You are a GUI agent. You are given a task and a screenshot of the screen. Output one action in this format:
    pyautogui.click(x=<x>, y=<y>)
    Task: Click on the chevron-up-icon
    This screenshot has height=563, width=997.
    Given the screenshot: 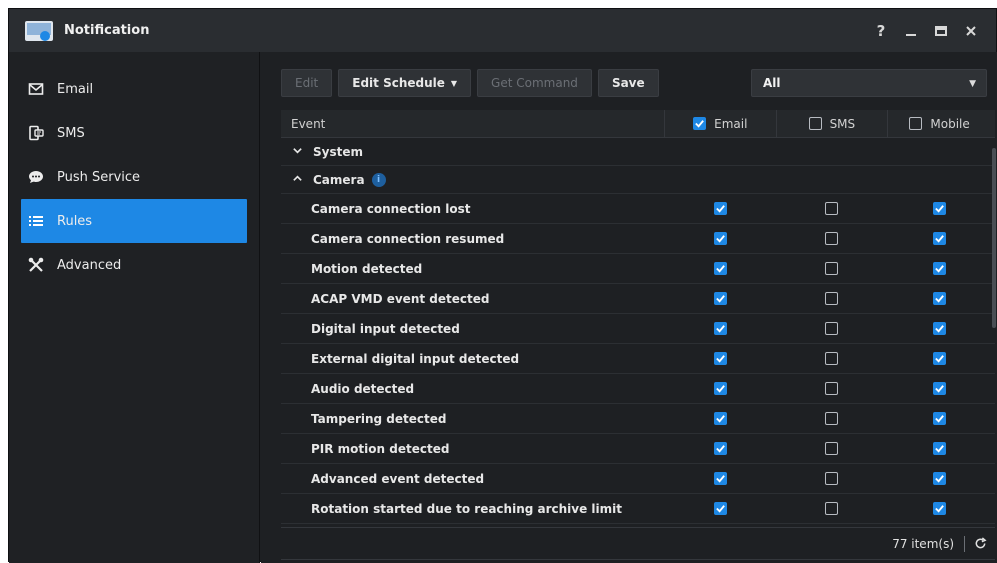 What is the action you would take?
    pyautogui.click(x=297, y=180)
    